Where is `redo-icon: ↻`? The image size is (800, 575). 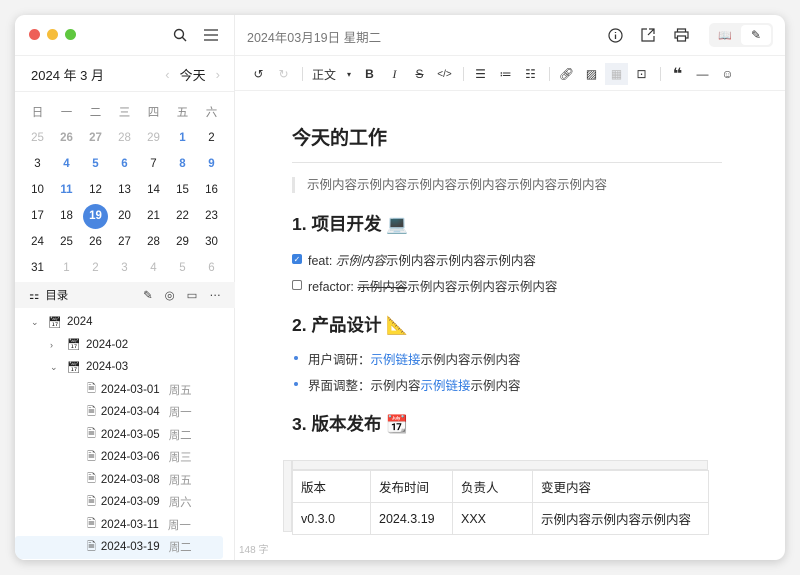
redo-icon: ↻ is located at coordinates (283, 74).